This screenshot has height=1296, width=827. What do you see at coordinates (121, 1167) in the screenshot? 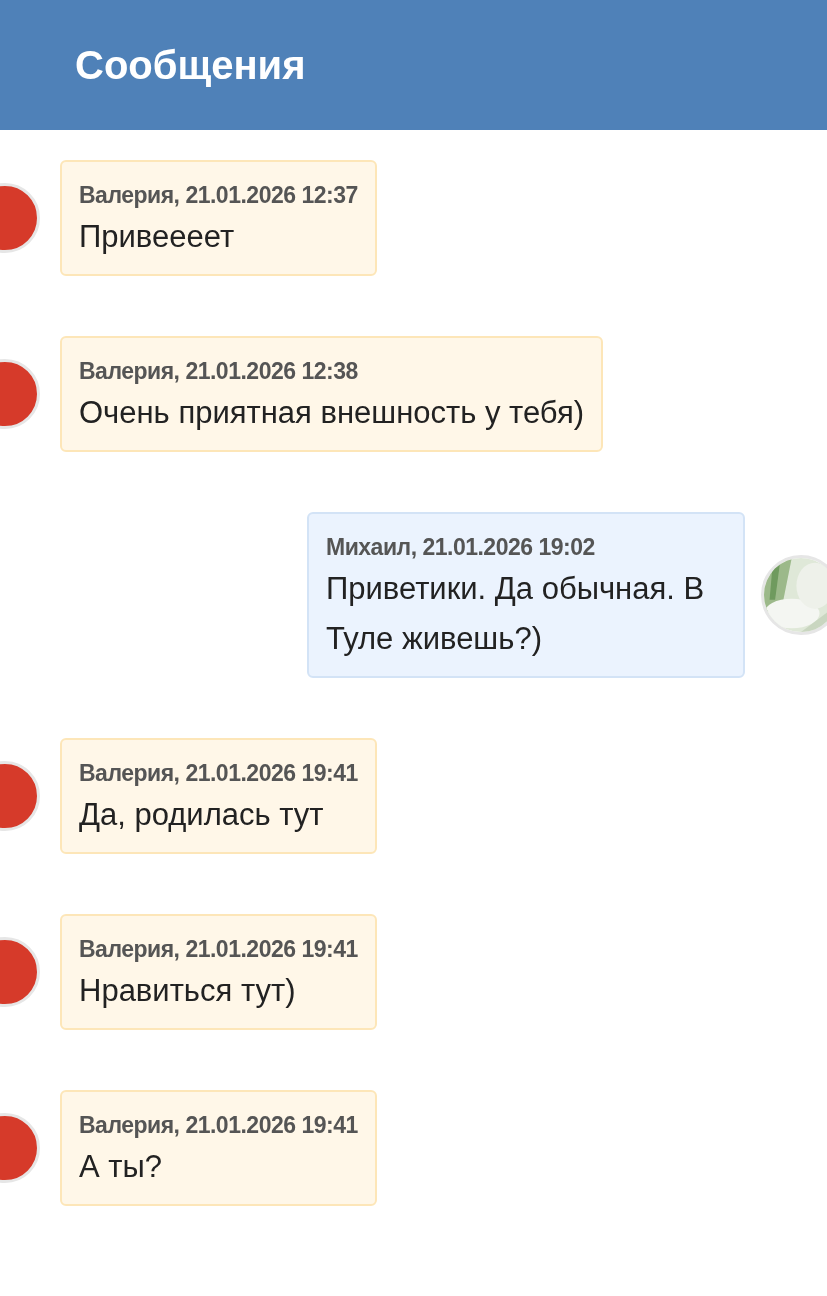
I see `message-text: А ты?` at bounding box center [121, 1167].